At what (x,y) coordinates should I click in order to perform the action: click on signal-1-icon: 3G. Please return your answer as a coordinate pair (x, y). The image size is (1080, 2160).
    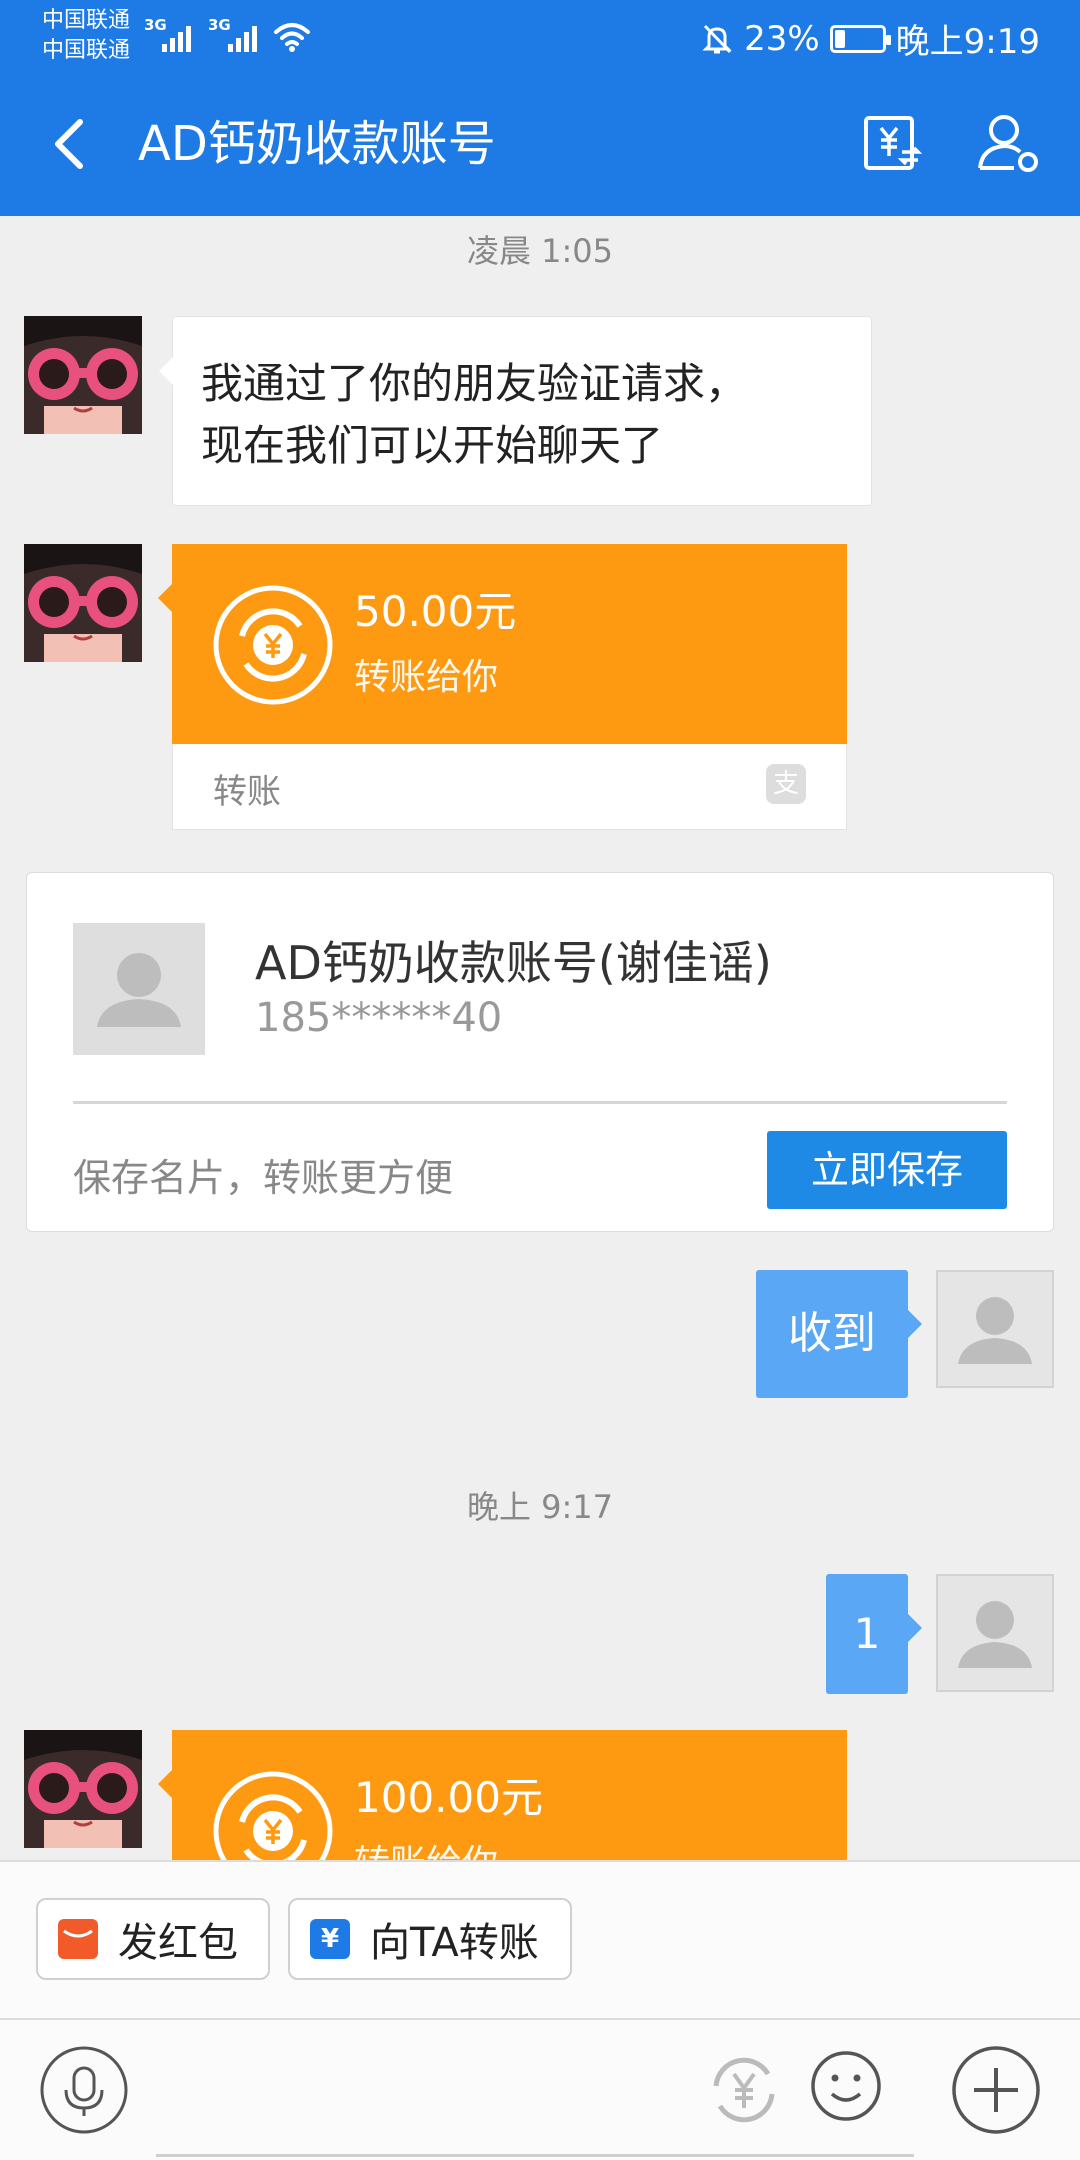
    Looking at the image, I should click on (170, 34).